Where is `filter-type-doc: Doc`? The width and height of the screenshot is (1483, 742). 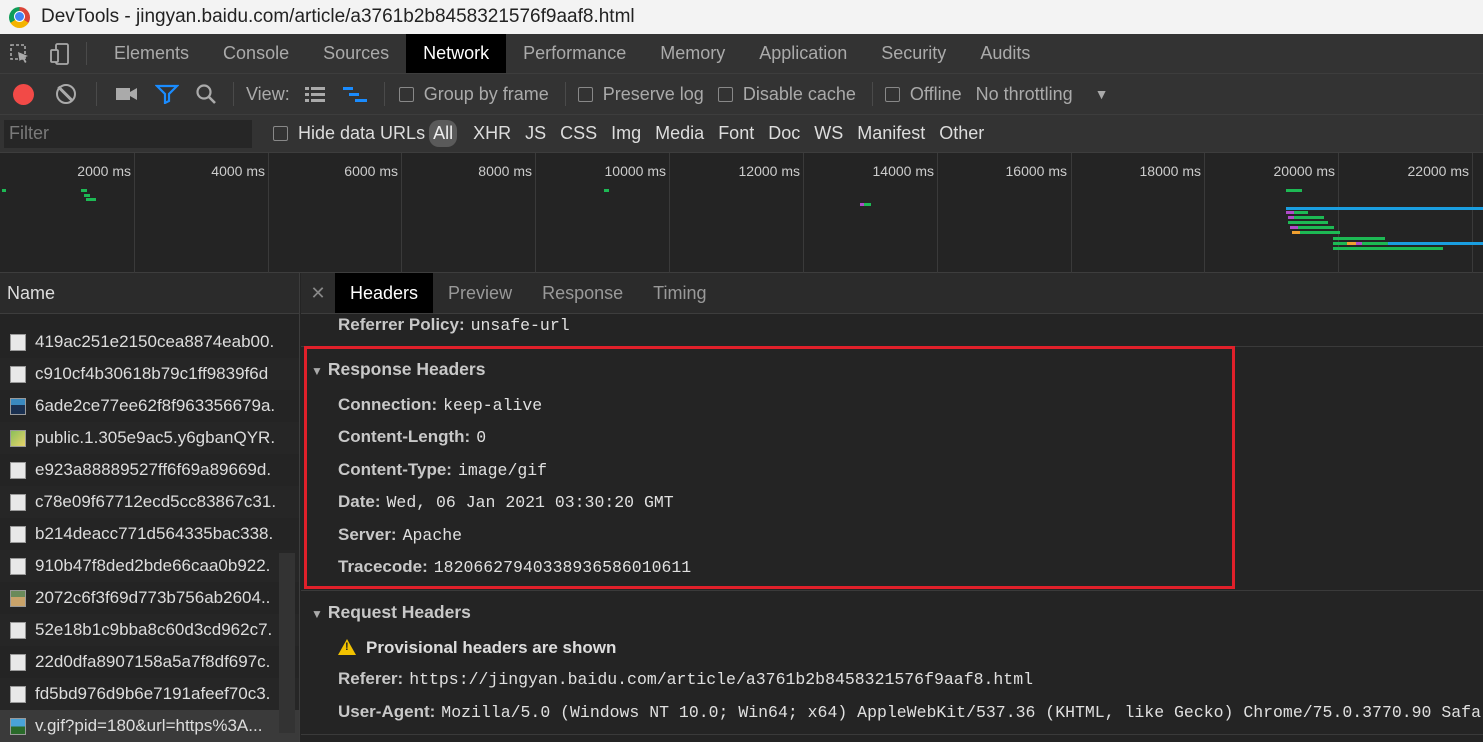
filter-type-doc: Doc is located at coordinates (784, 133).